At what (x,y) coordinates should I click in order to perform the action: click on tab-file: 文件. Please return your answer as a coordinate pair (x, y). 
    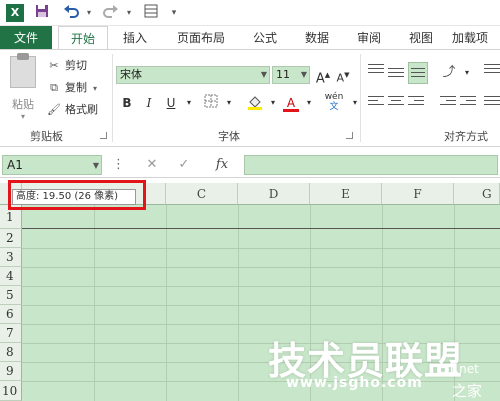
    Looking at the image, I should click on (26, 38).